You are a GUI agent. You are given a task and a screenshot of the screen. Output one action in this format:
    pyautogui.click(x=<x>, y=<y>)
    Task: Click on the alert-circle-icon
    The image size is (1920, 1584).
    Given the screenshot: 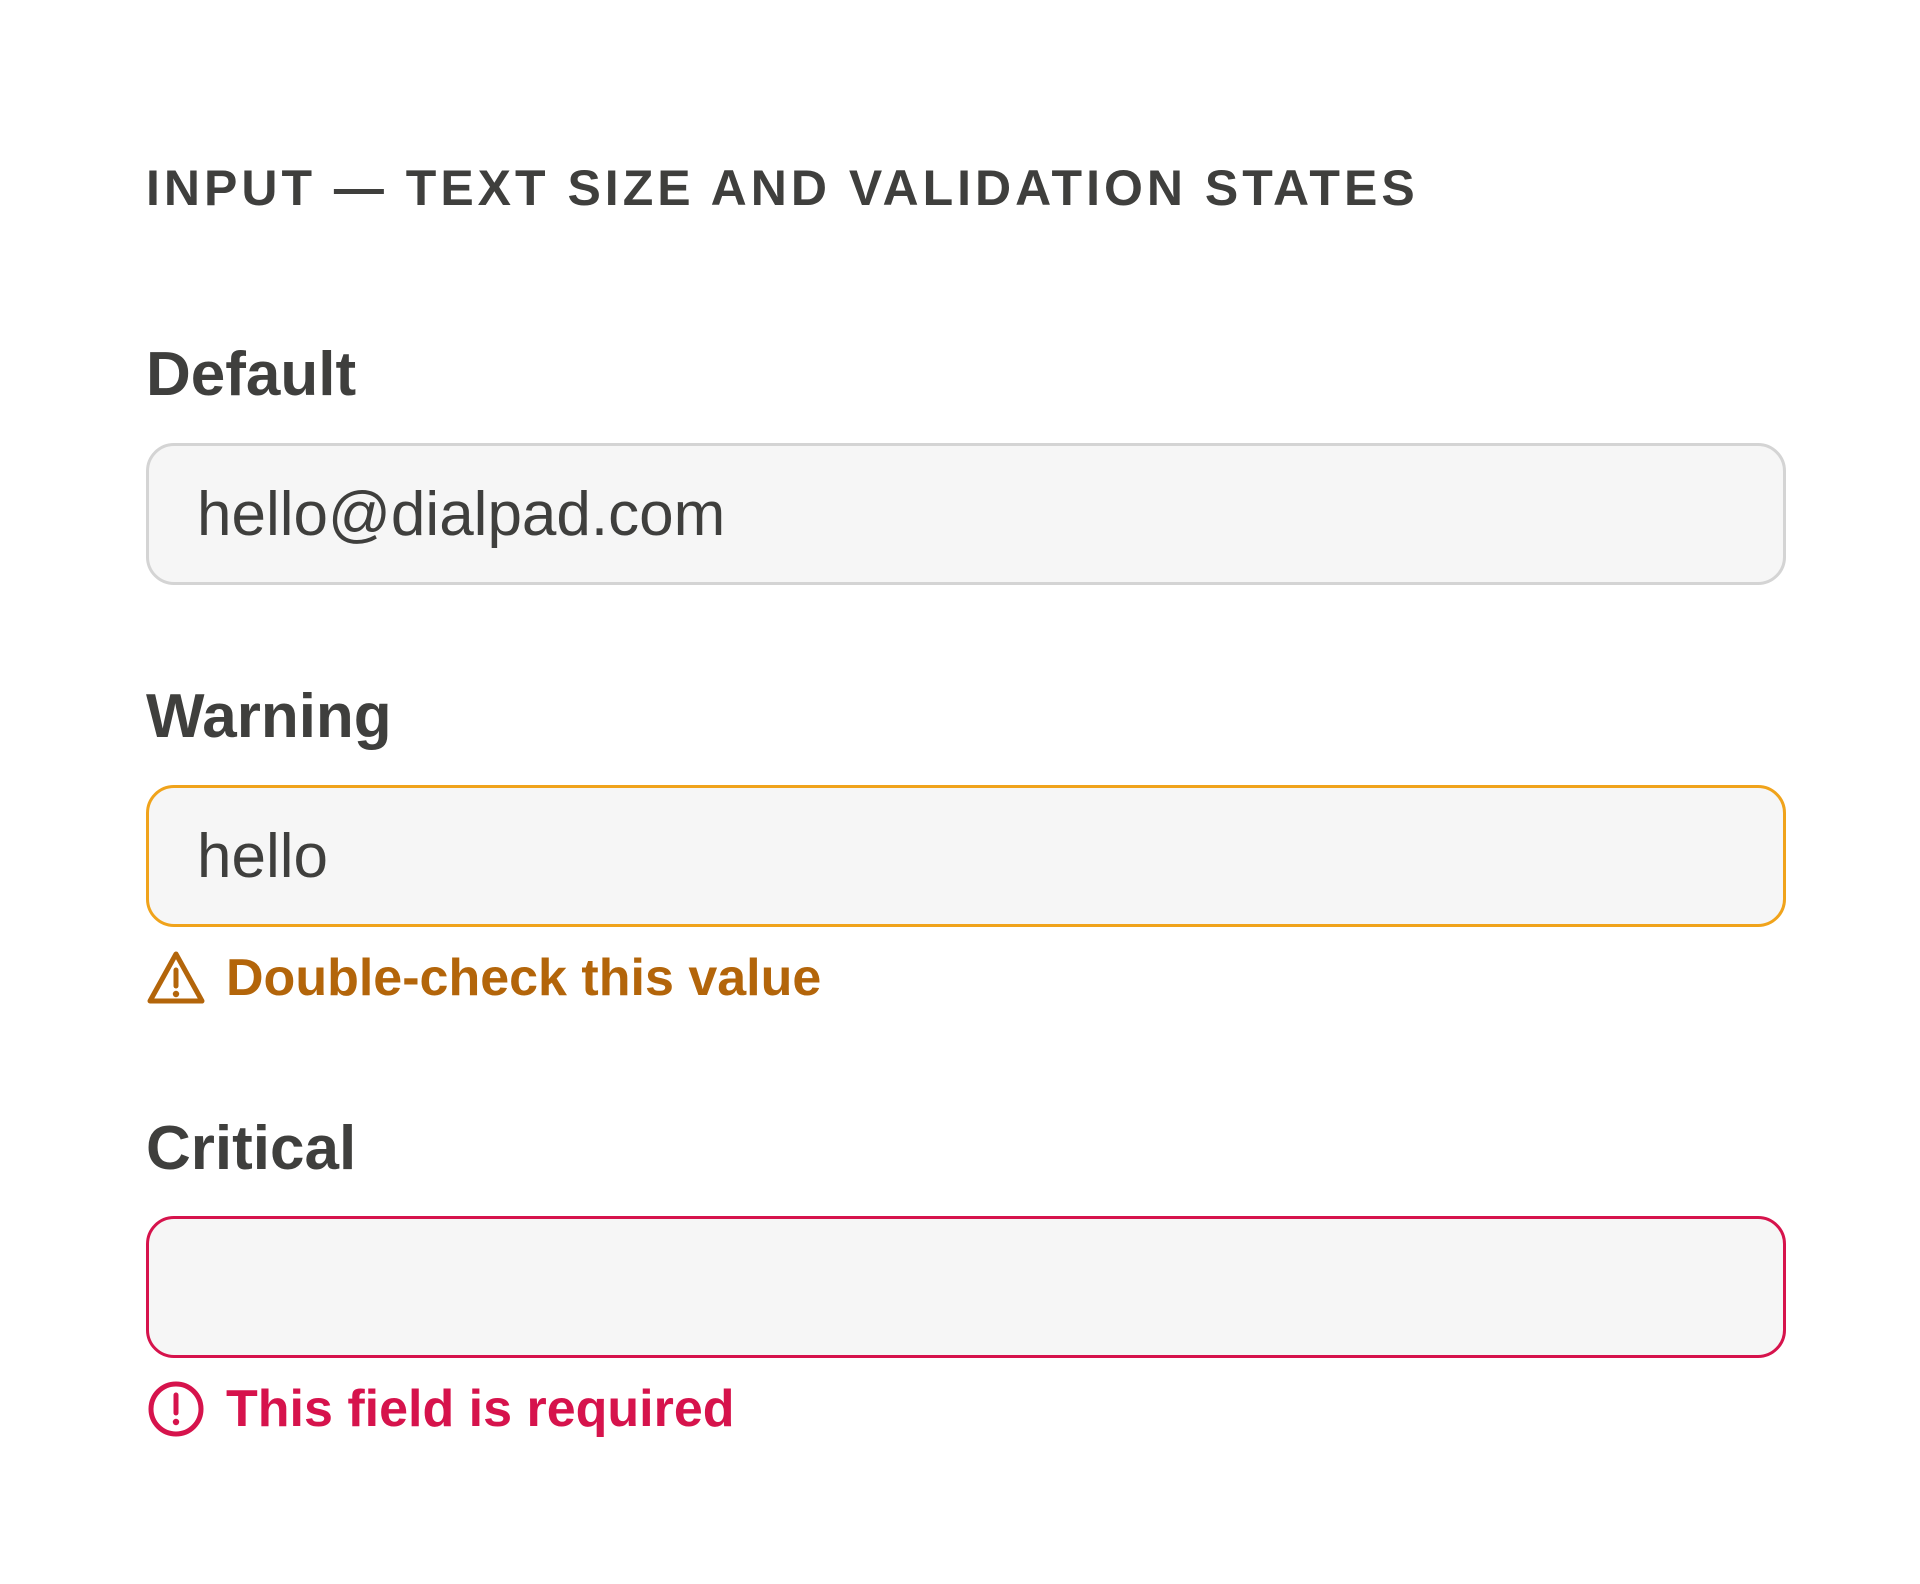 What is the action you would take?
    pyautogui.click(x=176, y=1409)
    